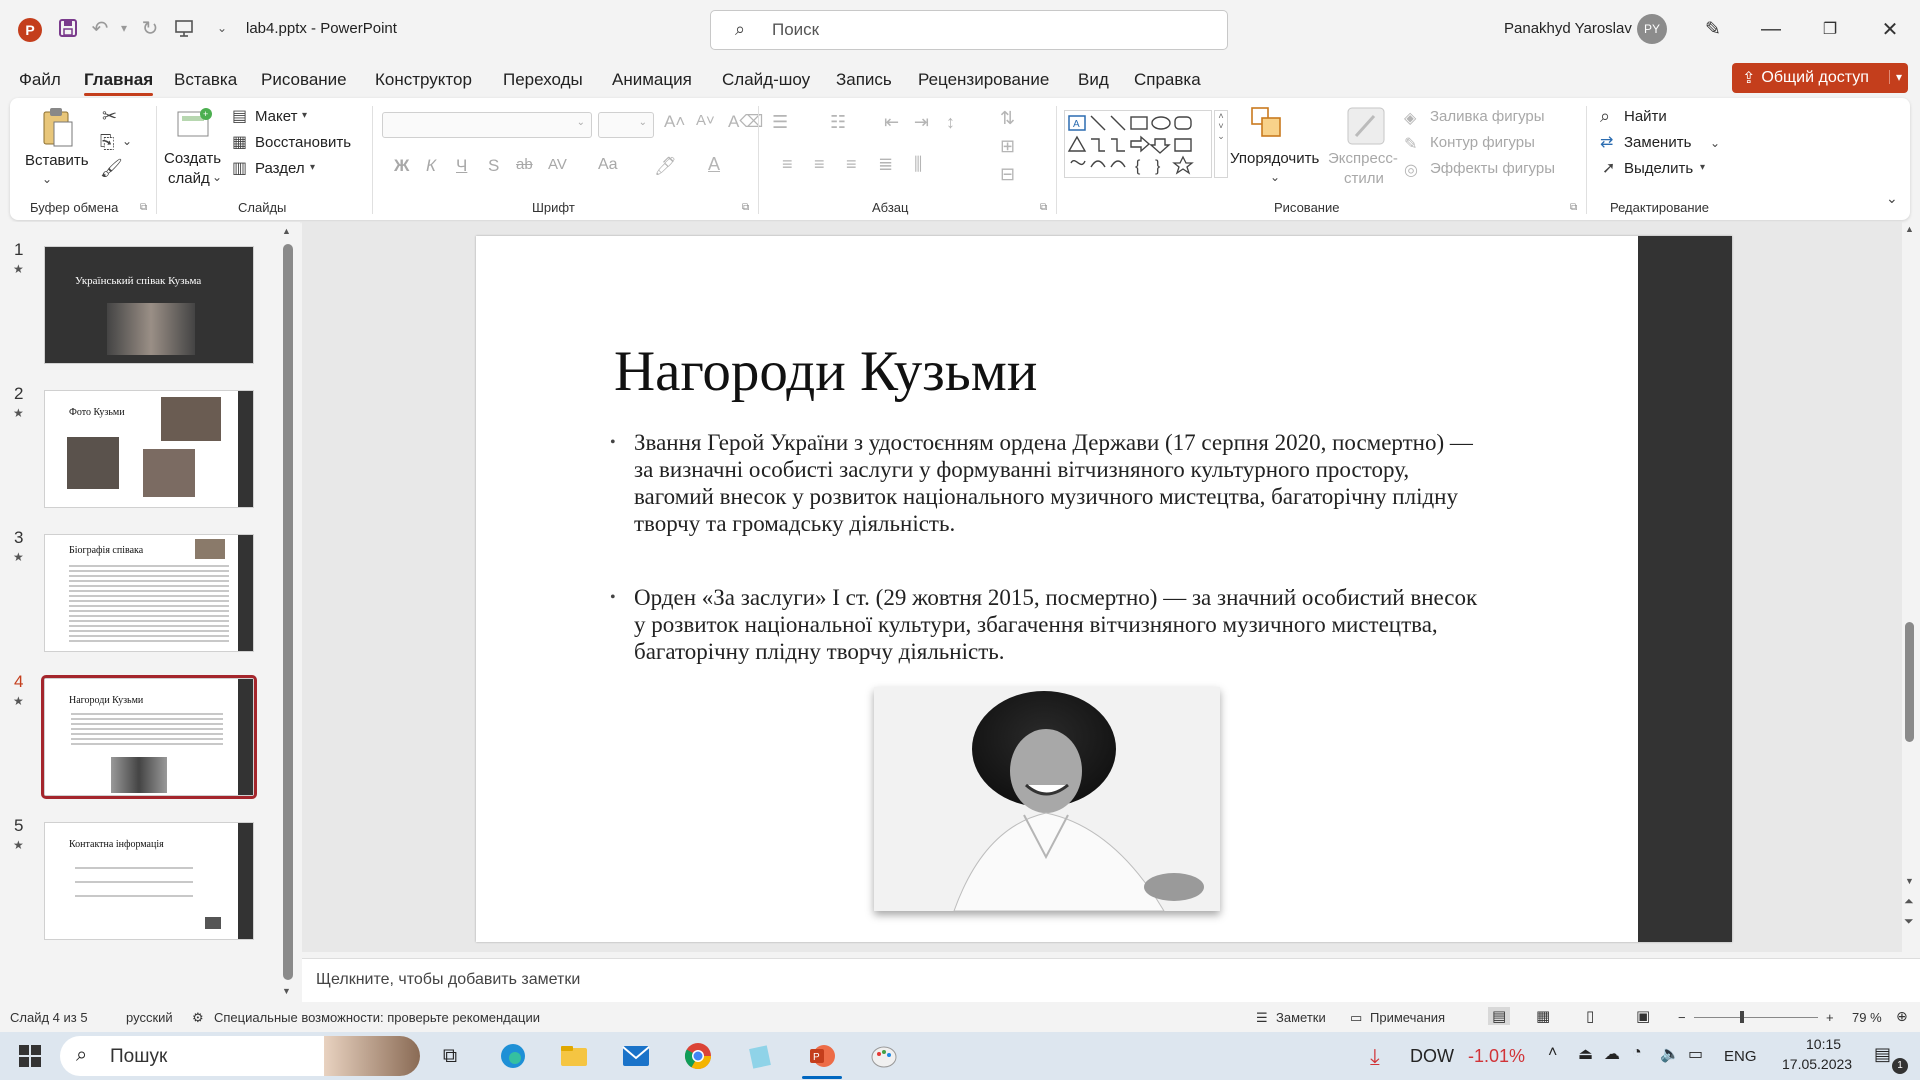 Image resolution: width=1920 pixels, height=1080 pixels. I want to click on select-cursor-icon: ➚, so click(1608, 168).